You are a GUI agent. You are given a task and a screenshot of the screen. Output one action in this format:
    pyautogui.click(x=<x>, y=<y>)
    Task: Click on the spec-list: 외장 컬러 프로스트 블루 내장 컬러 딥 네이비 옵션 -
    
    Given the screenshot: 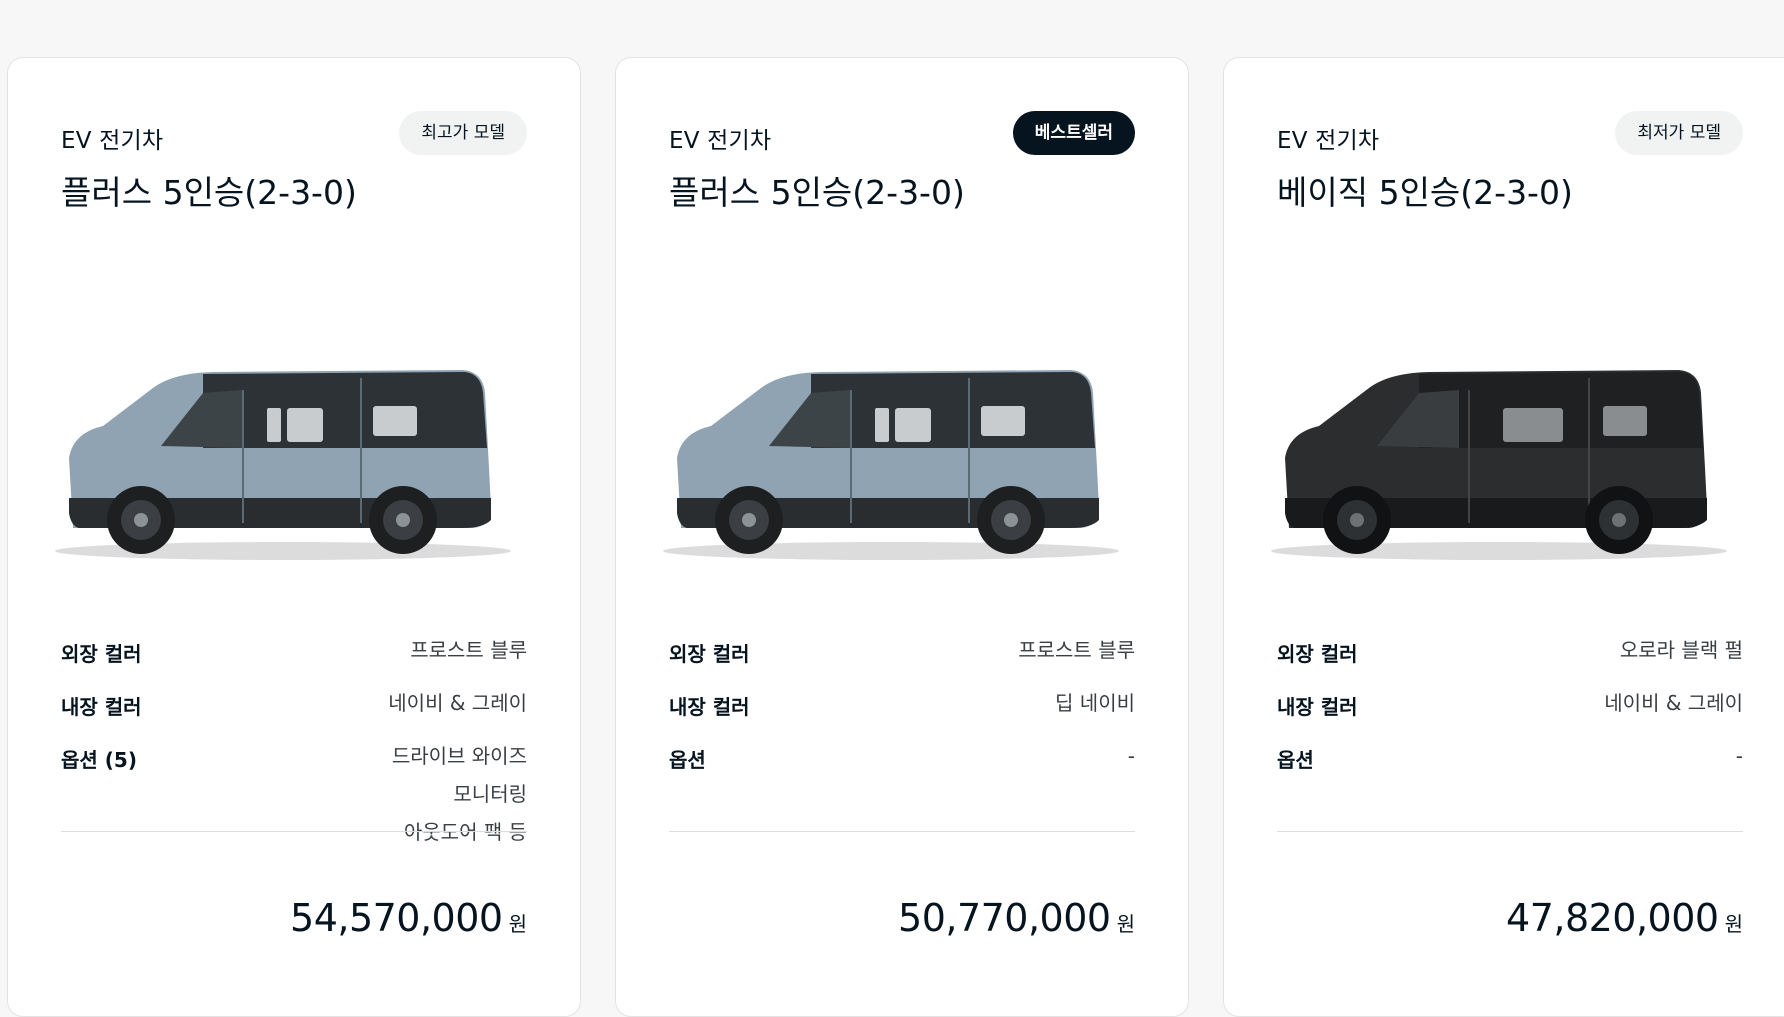 What is the action you would take?
    pyautogui.click(x=902, y=717)
    